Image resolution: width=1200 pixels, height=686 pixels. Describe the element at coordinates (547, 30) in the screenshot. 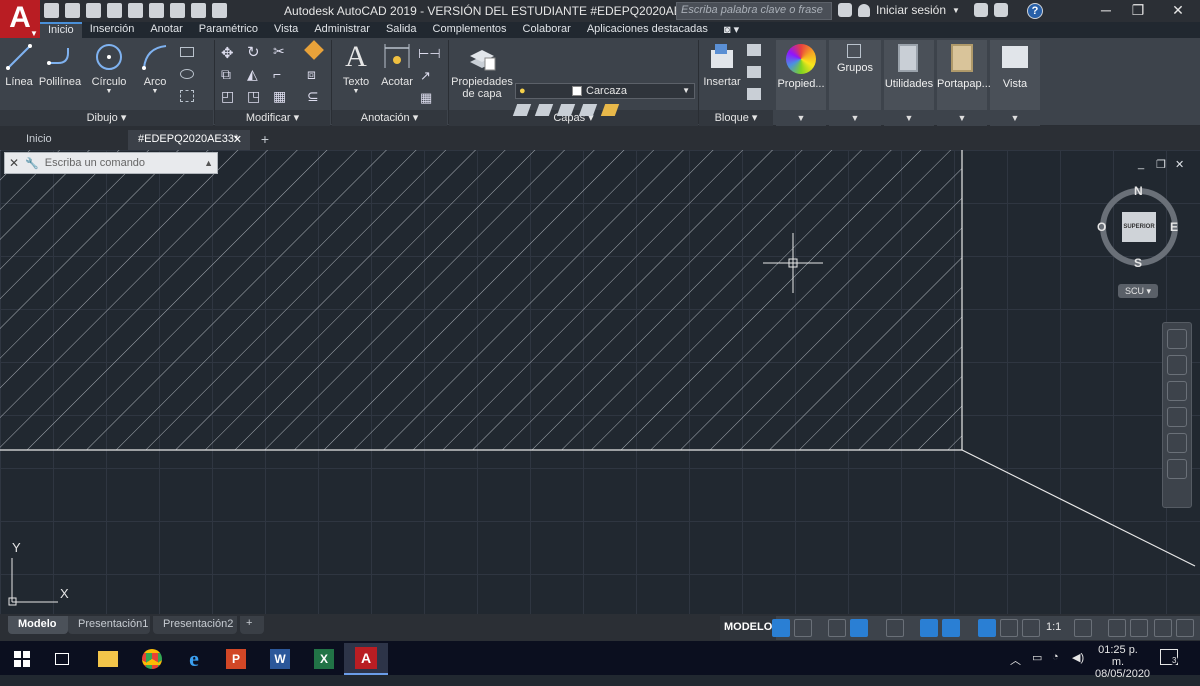

I see `tab-colaborar: Colaborar` at that location.